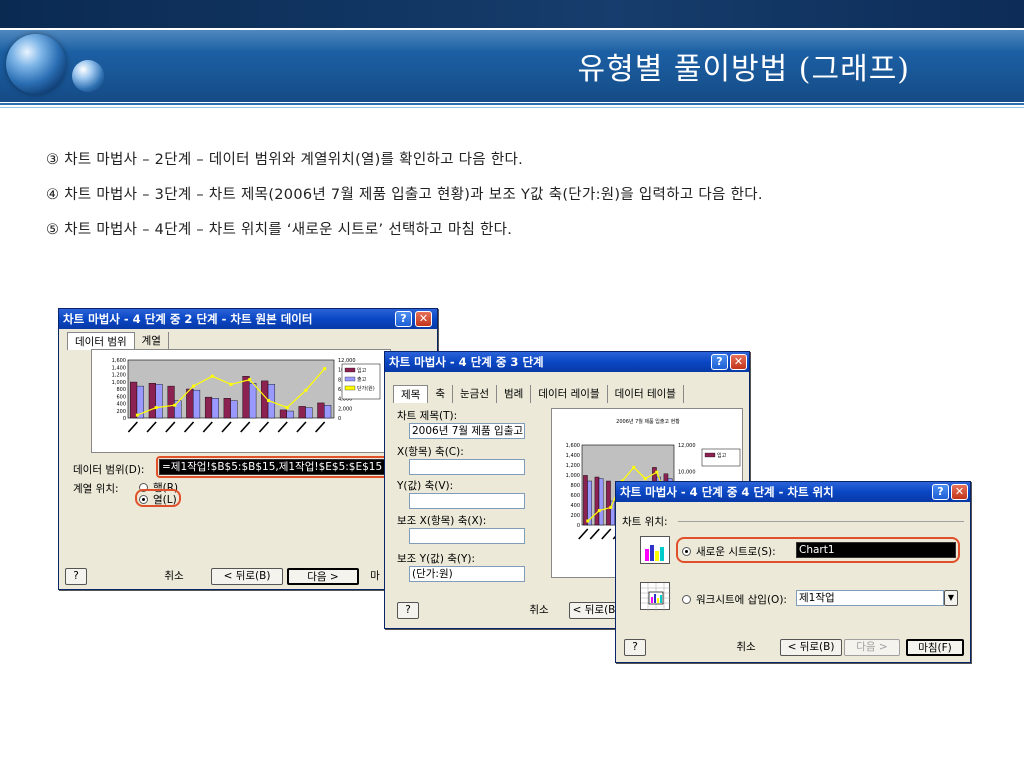 The height and width of the screenshot is (768, 1024). What do you see at coordinates (274, 467) in the screenshot?
I see `data-range-highlight` at bounding box center [274, 467].